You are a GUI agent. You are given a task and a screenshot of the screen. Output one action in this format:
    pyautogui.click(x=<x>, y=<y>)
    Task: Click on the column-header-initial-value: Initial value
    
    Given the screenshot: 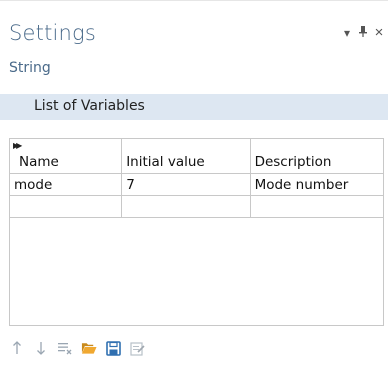 What is the action you would take?
    pyautogui.click(x=186, y=156)
    